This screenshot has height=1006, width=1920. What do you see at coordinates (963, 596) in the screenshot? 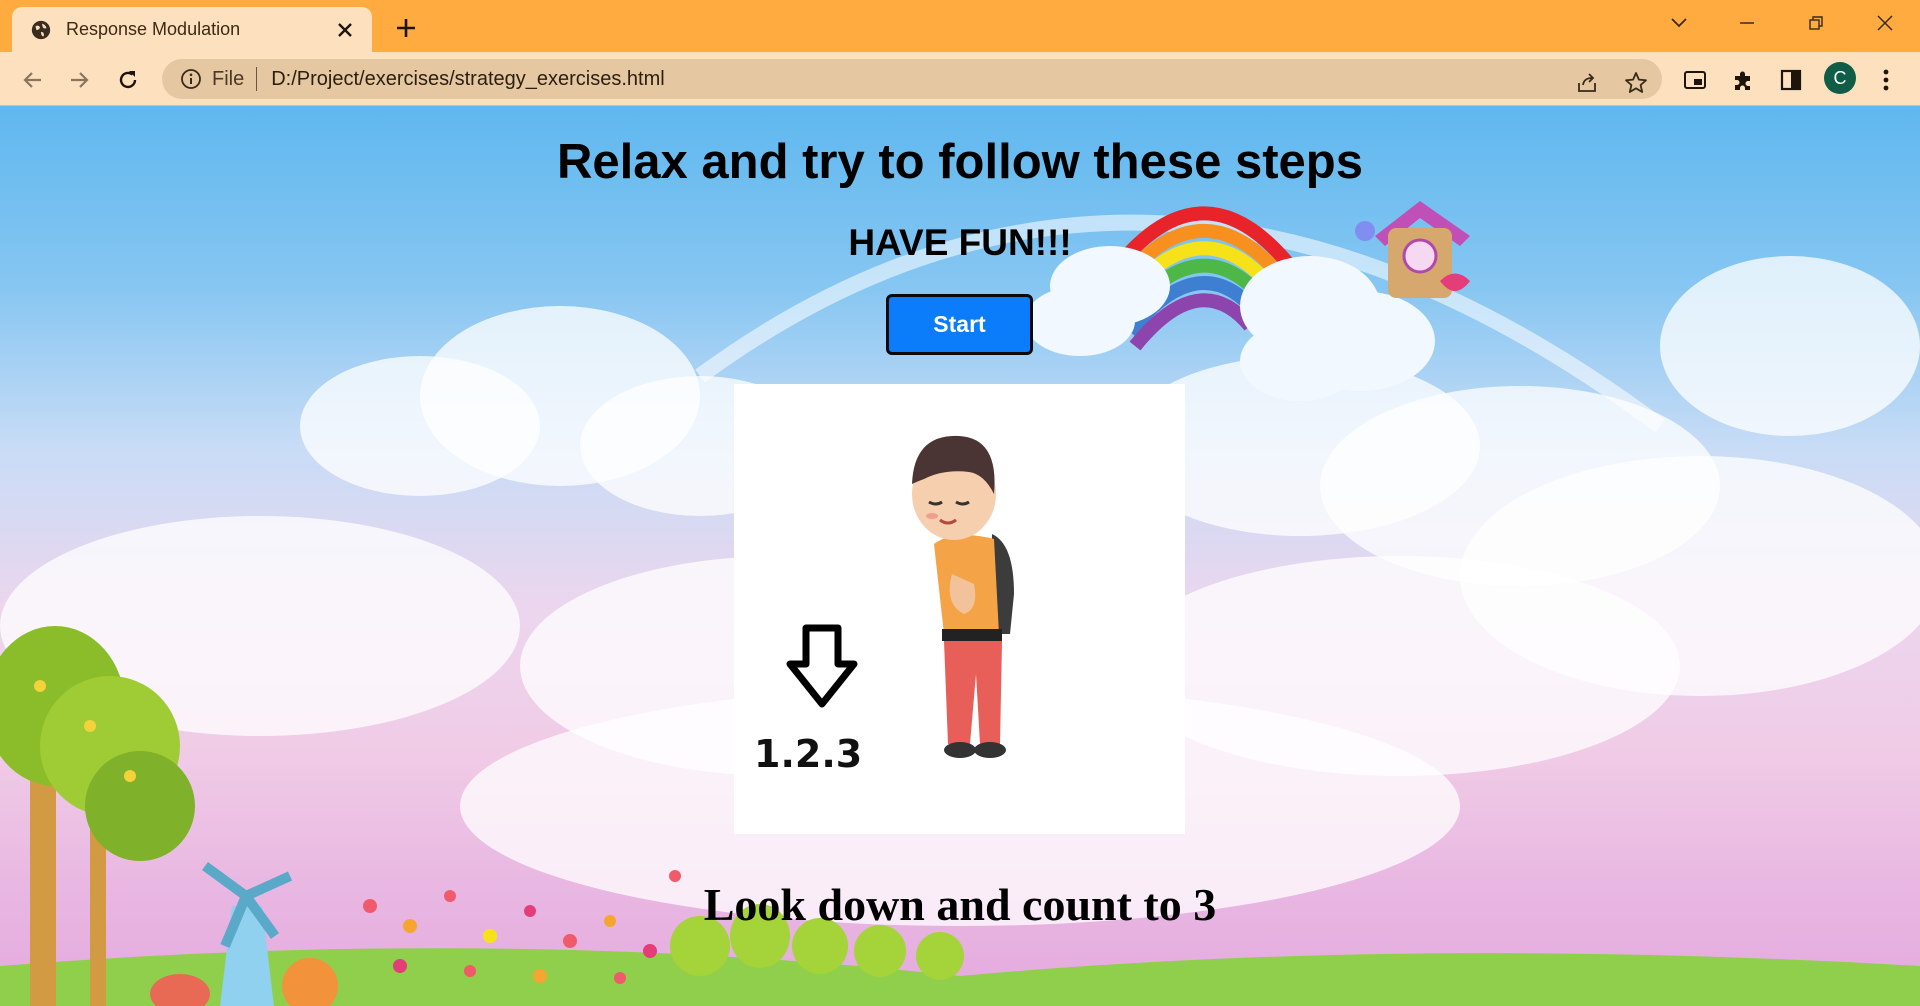
I see `boy-illustration` at bounding box center [963, 596].